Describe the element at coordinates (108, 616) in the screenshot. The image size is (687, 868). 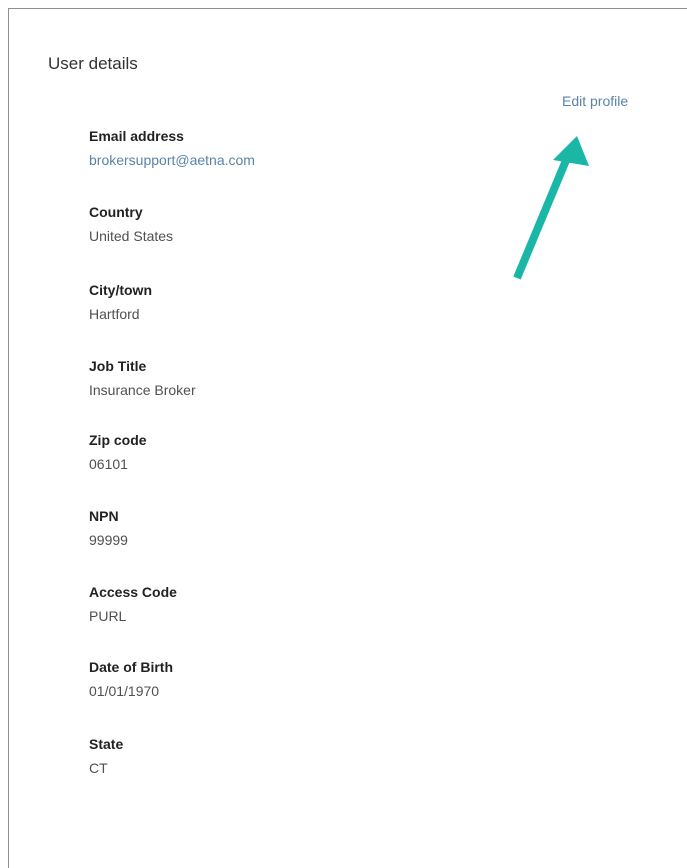
I see `field-value: PURL` at that location.